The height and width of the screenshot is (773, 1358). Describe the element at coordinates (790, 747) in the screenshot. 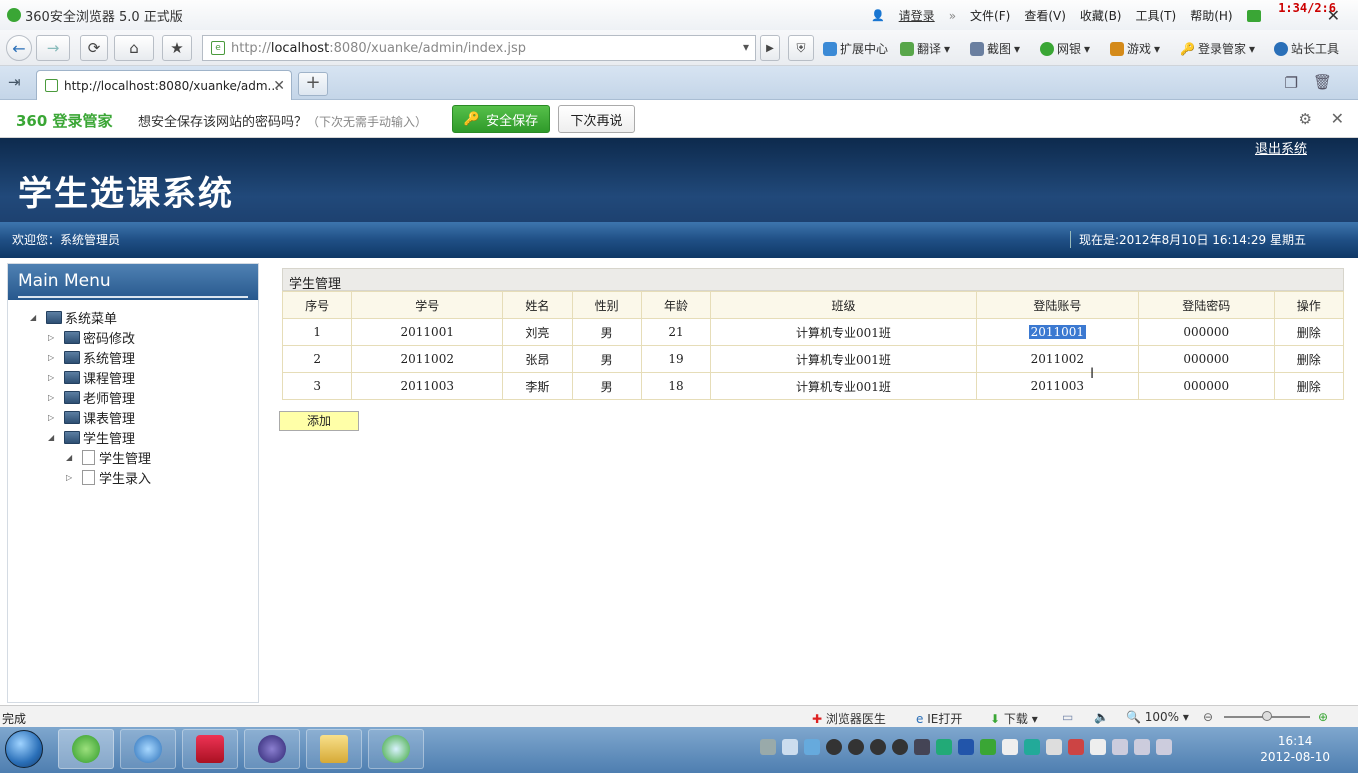

I see `network-icon` at that location.